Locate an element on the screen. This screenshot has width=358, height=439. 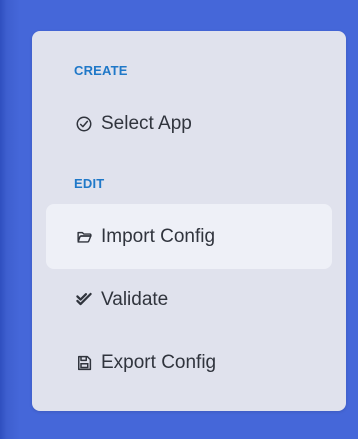
menu-item-label: Select App is located at coordinates (146, 123).